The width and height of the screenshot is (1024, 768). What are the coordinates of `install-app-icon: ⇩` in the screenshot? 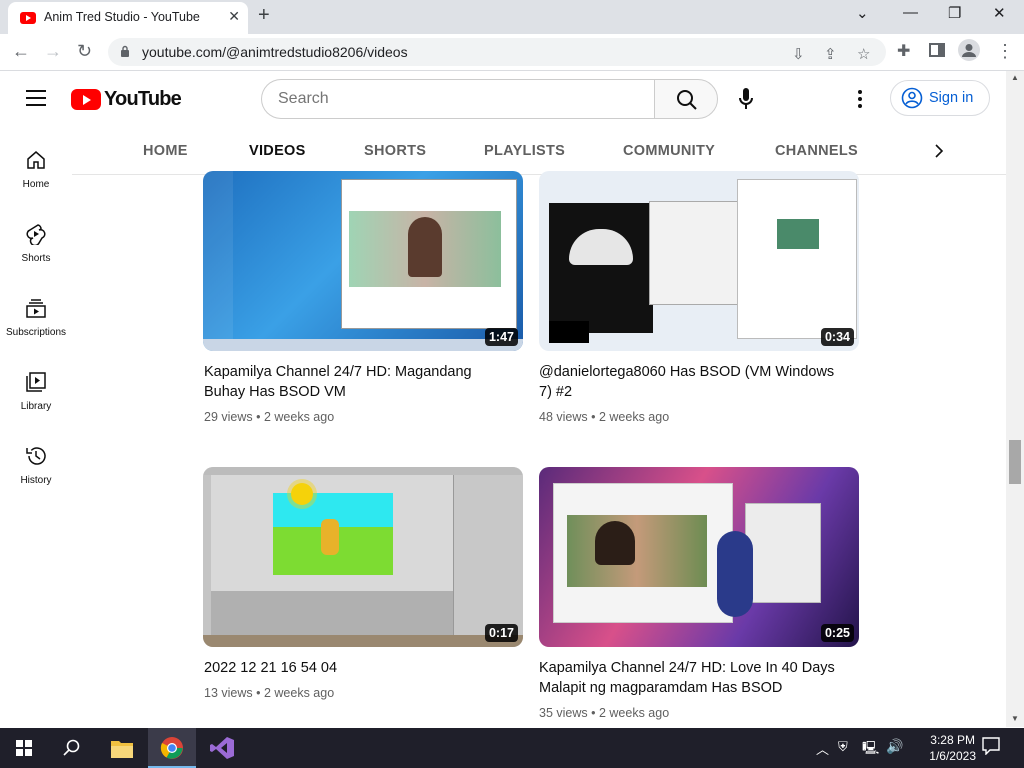 It's located at (798, 54).